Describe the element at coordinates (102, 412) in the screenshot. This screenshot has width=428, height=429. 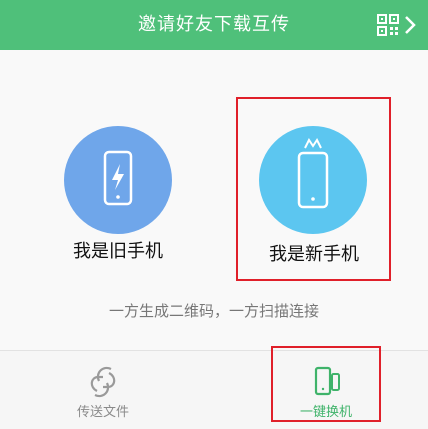
I see `tab-label: 传送文件` at that location.